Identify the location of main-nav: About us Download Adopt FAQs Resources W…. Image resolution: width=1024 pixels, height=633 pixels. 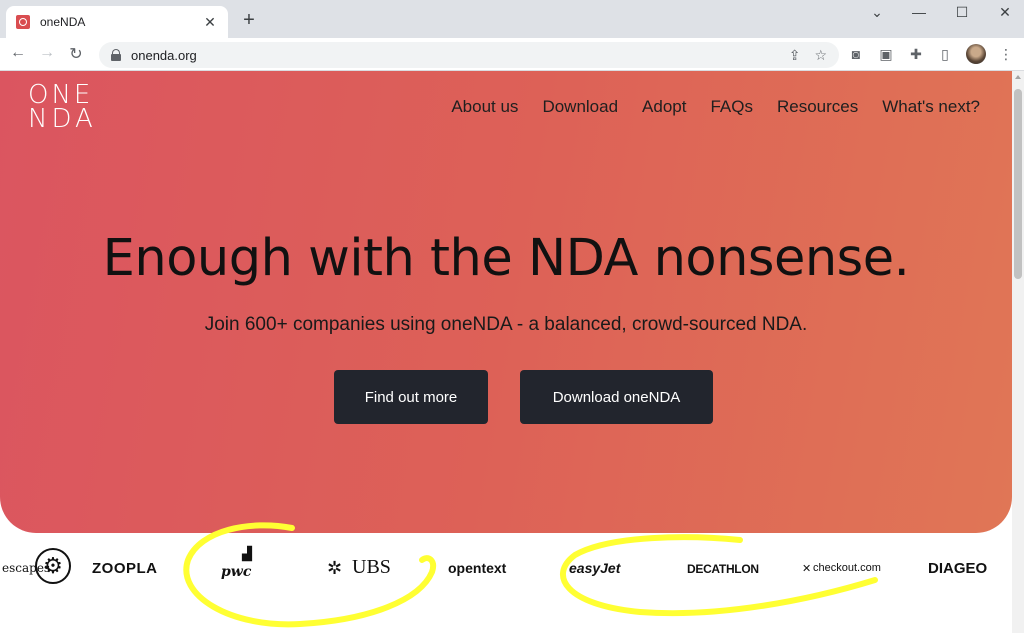
(715, 107).